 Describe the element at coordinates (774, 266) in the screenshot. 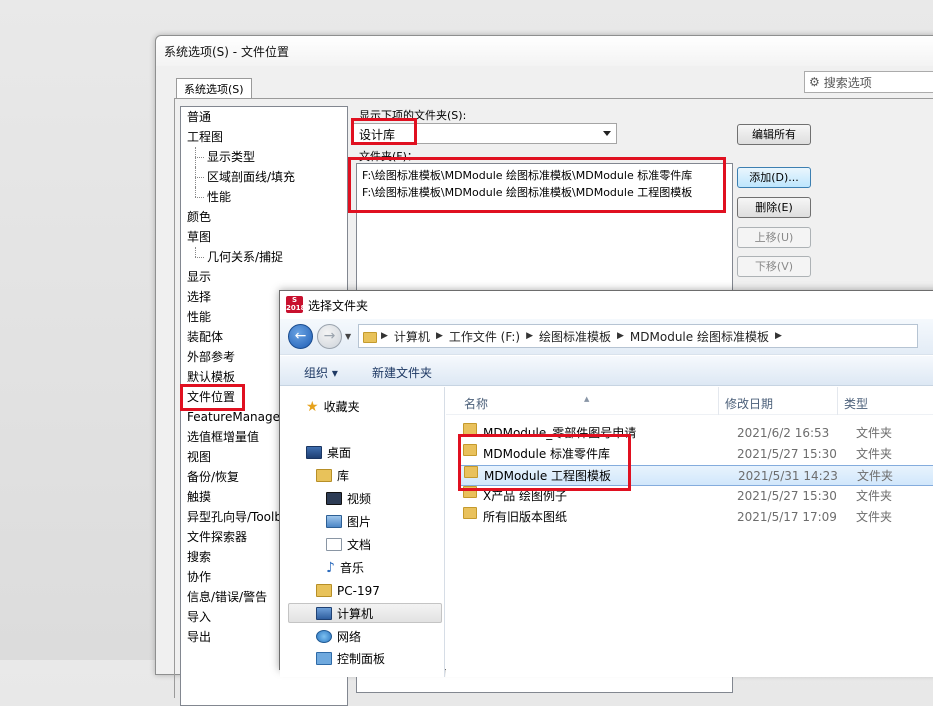

I see `move-down-button: 下移(V)` at that location.